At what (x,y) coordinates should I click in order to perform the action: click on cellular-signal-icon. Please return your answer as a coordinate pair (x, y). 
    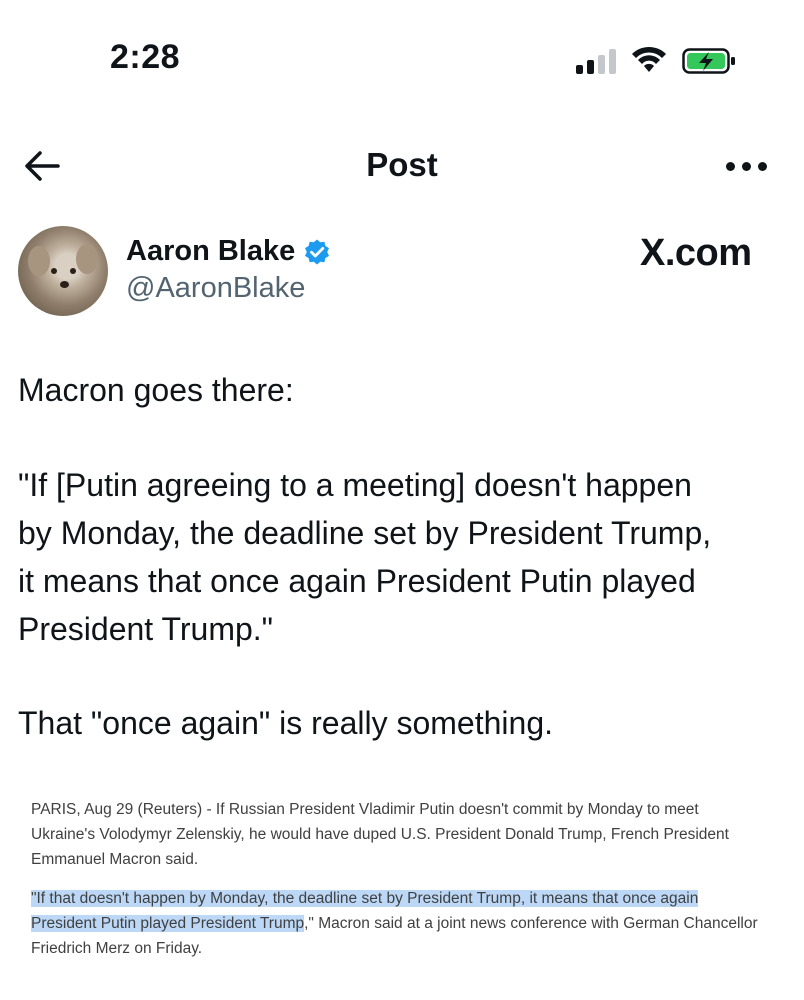
    Looking at the image, I should click on (597, 61).